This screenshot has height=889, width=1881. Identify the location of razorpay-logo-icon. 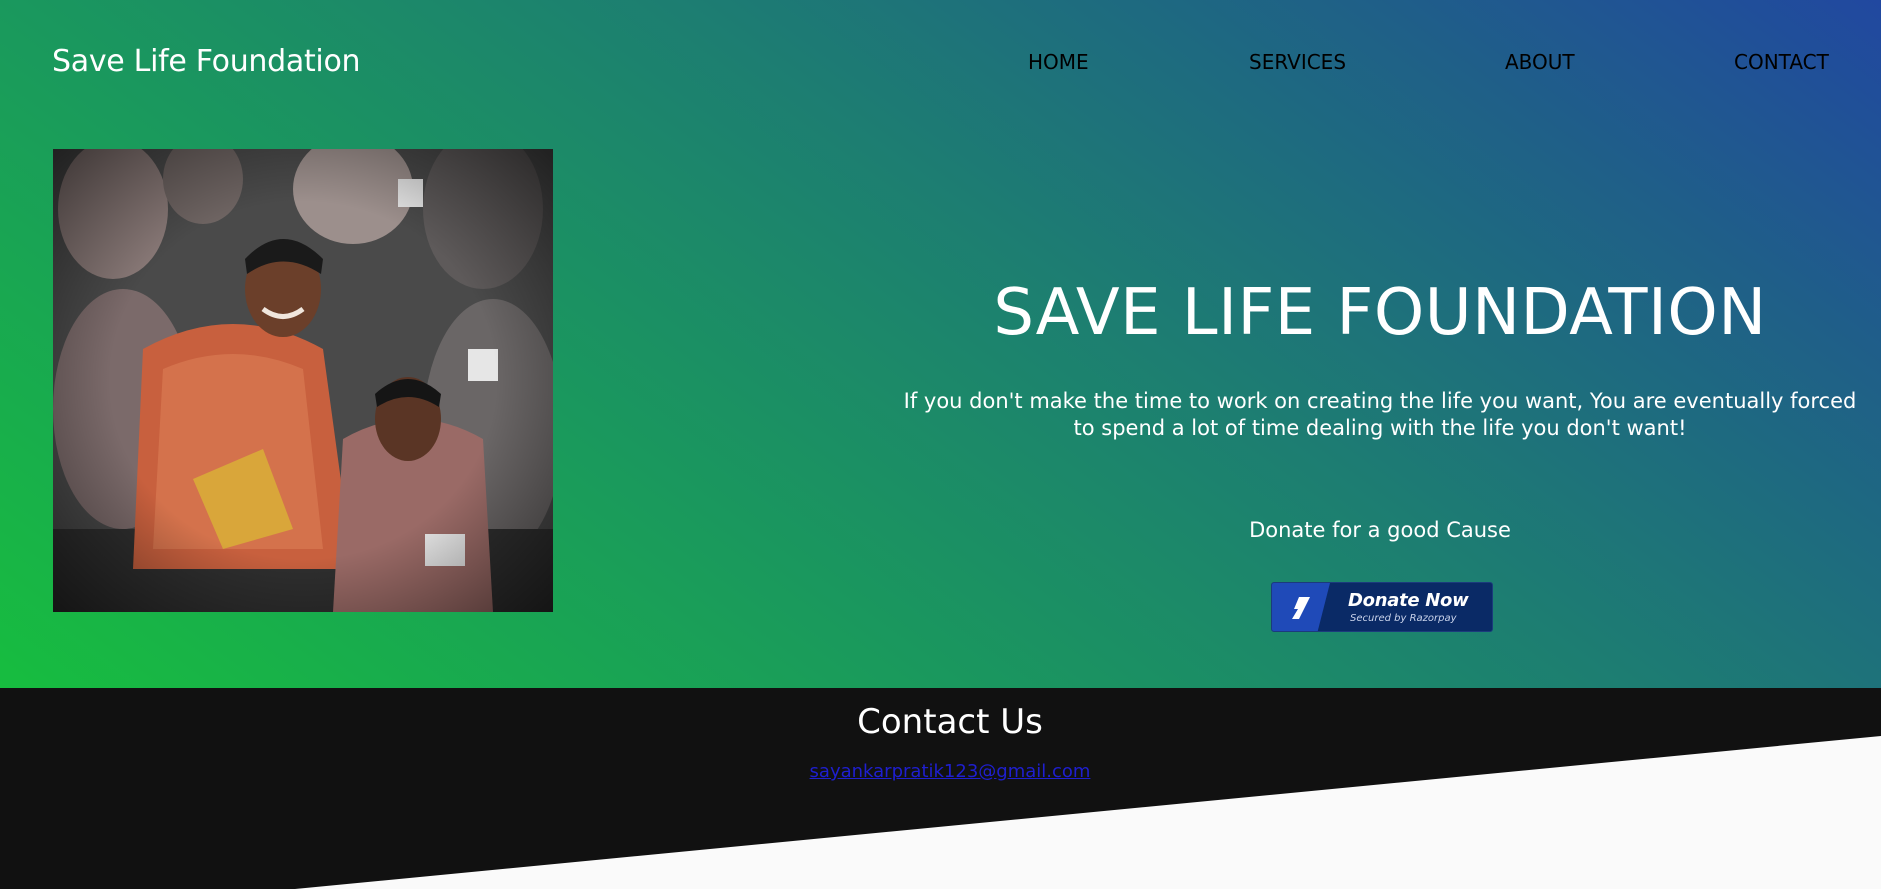
(1301, 607).